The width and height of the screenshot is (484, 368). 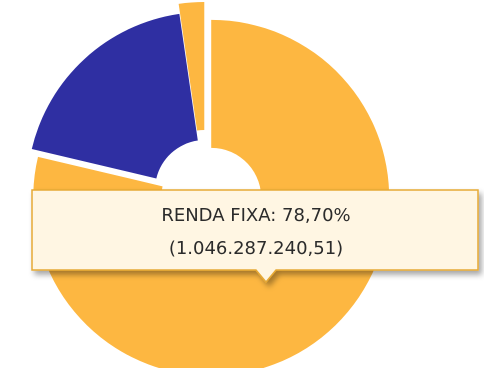 I want to click on tooltip-line-2: (1.046.287.240,51), so click(x=256, y=248).